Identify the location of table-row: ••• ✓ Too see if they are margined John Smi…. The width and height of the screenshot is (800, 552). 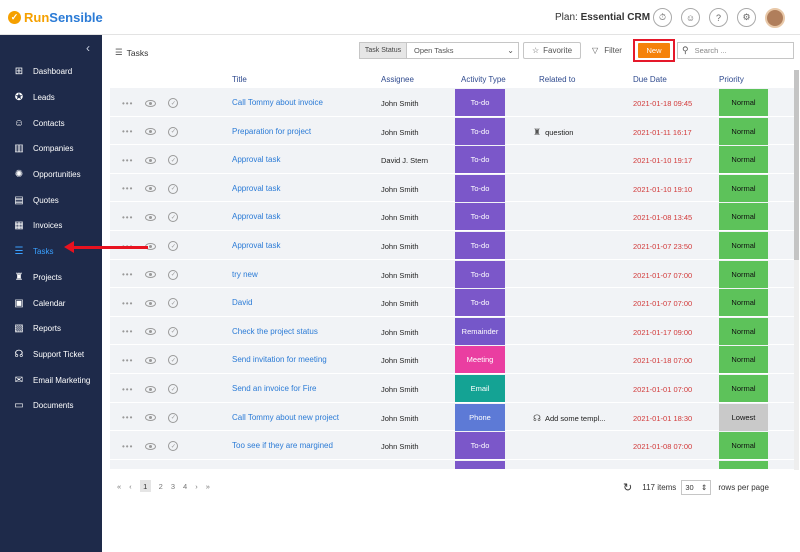
(453, 445).